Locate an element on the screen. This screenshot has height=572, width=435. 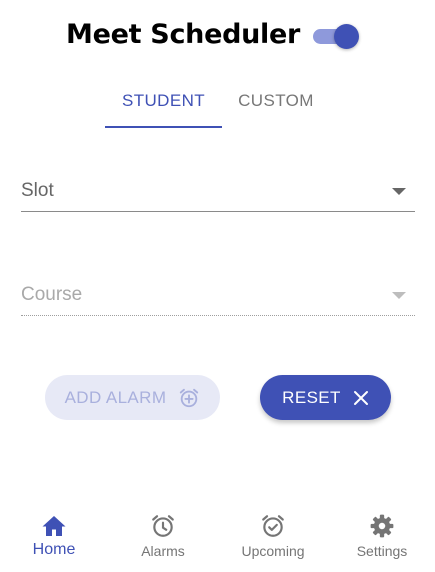
theme-toggle is located at coordinates (337, 36).